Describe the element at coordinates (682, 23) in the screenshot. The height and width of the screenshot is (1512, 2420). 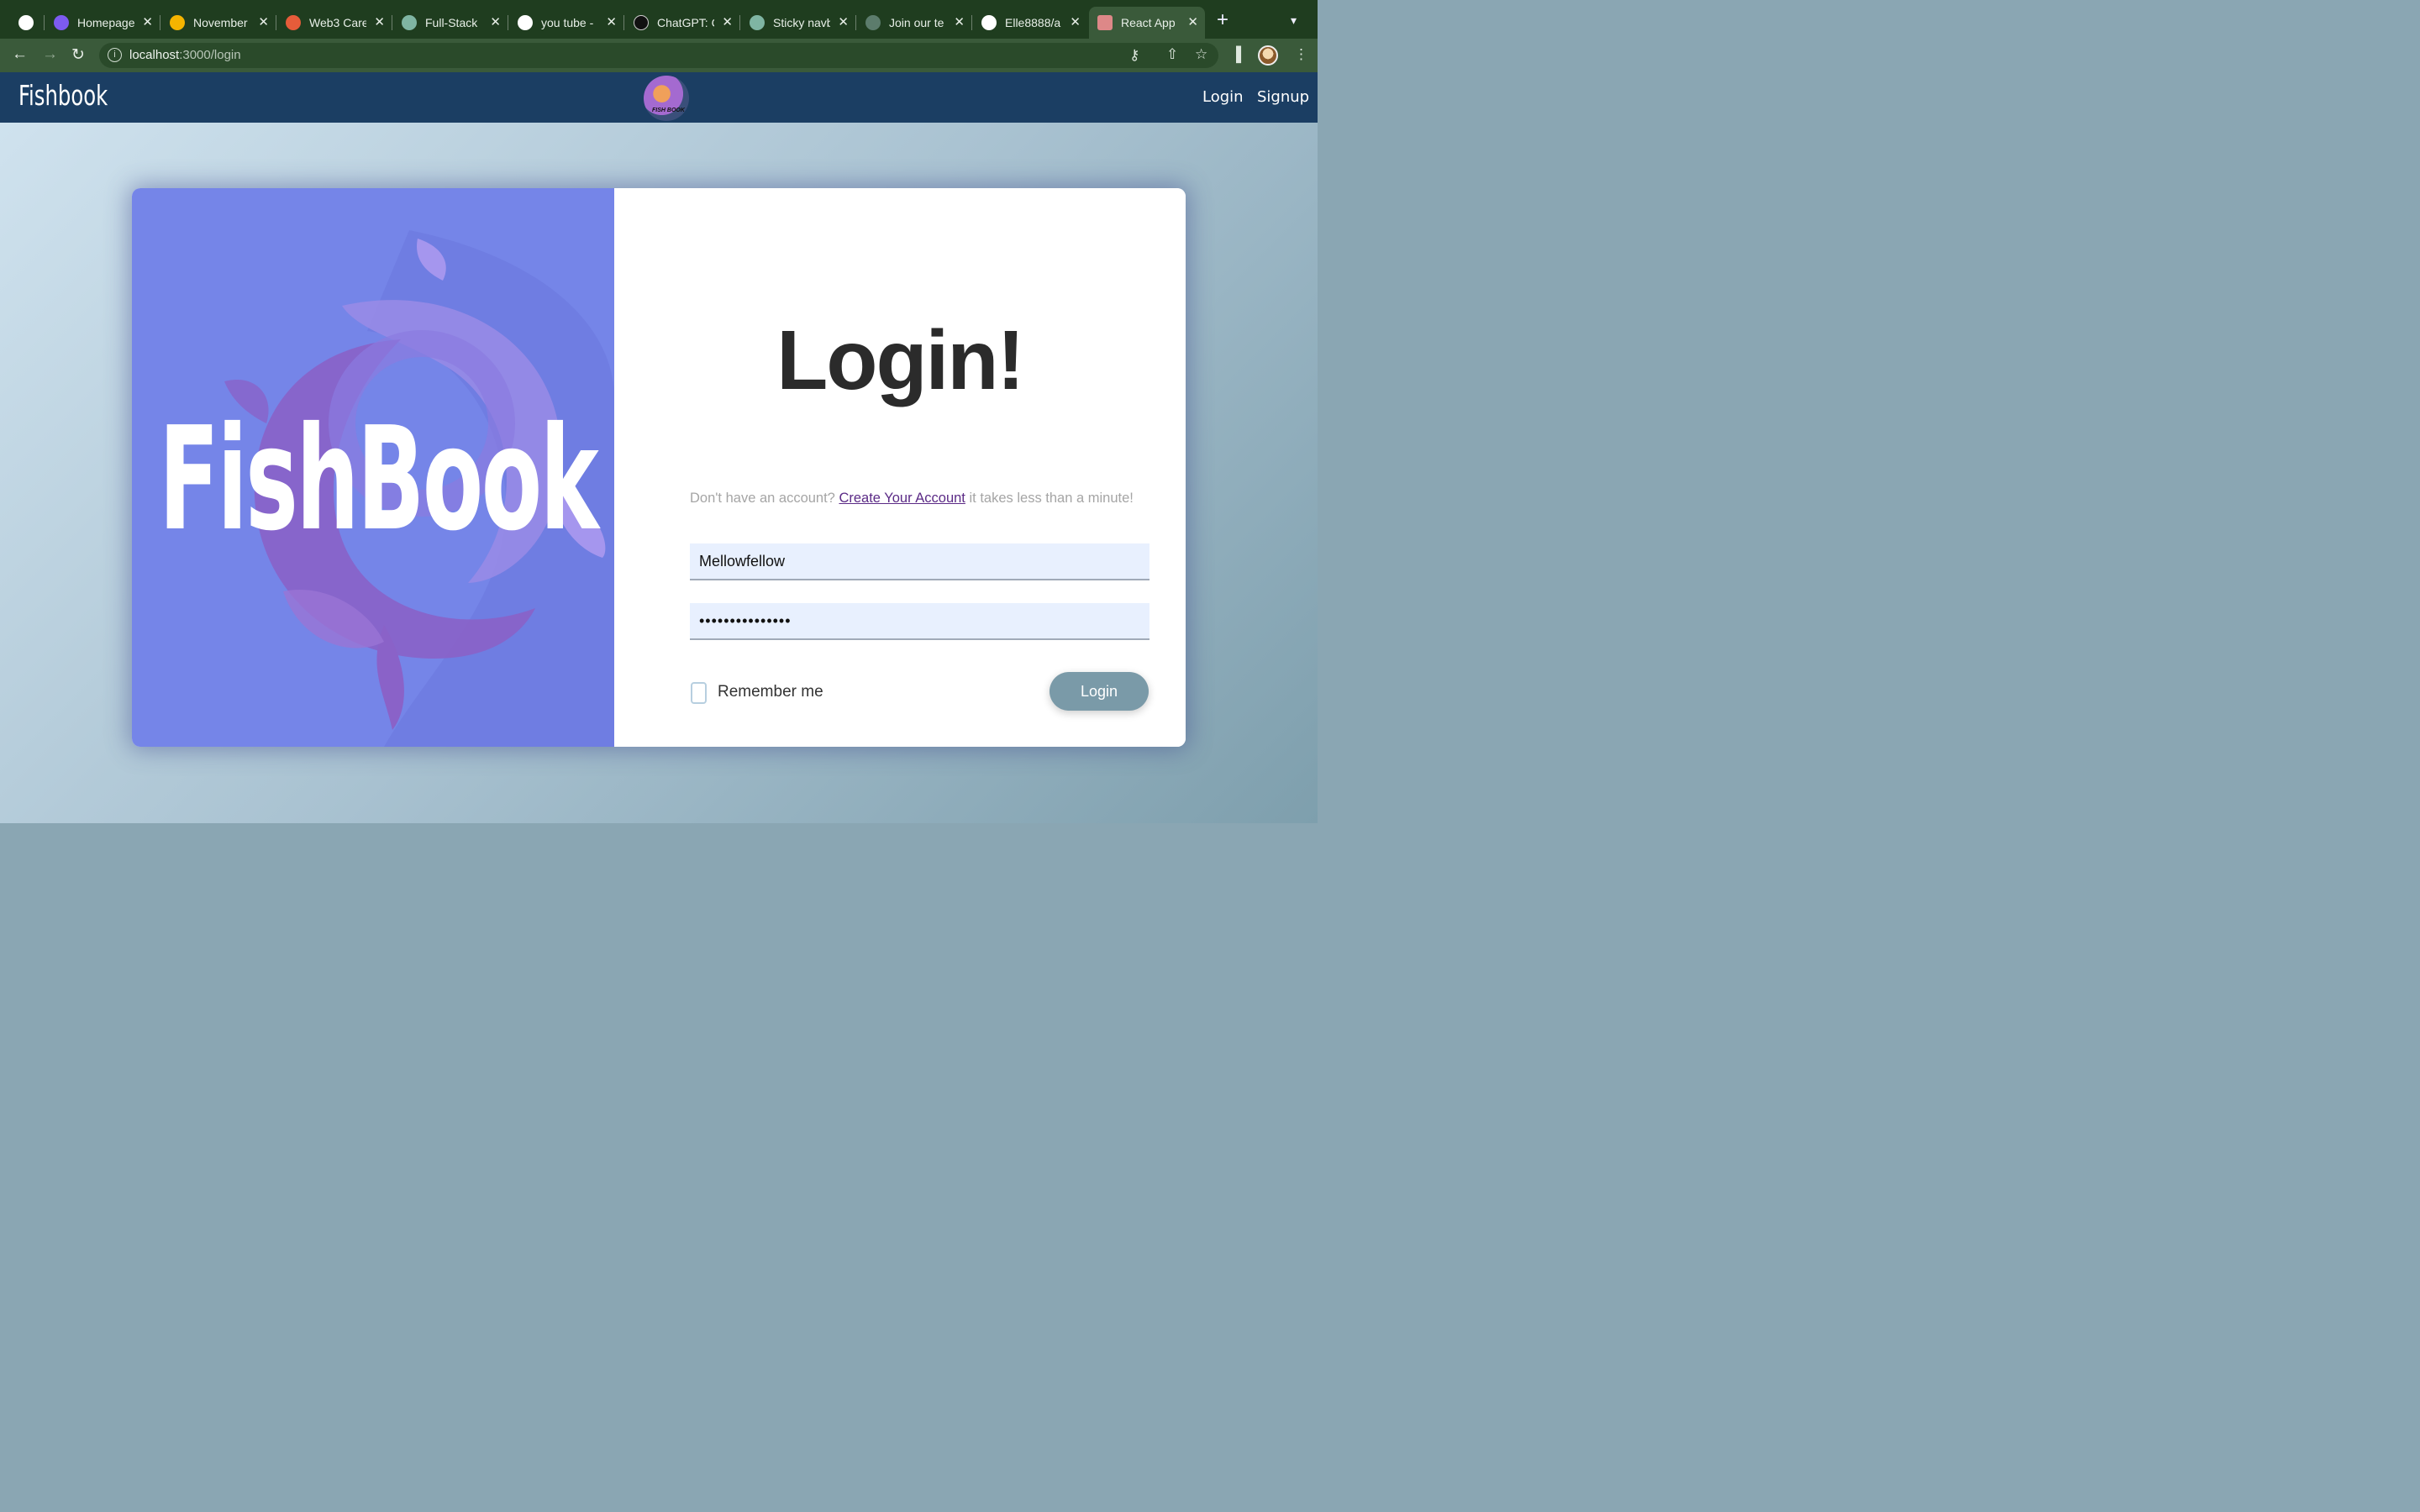
I see `tab-chatgpt: ChatGPT: C ✕` at that location.